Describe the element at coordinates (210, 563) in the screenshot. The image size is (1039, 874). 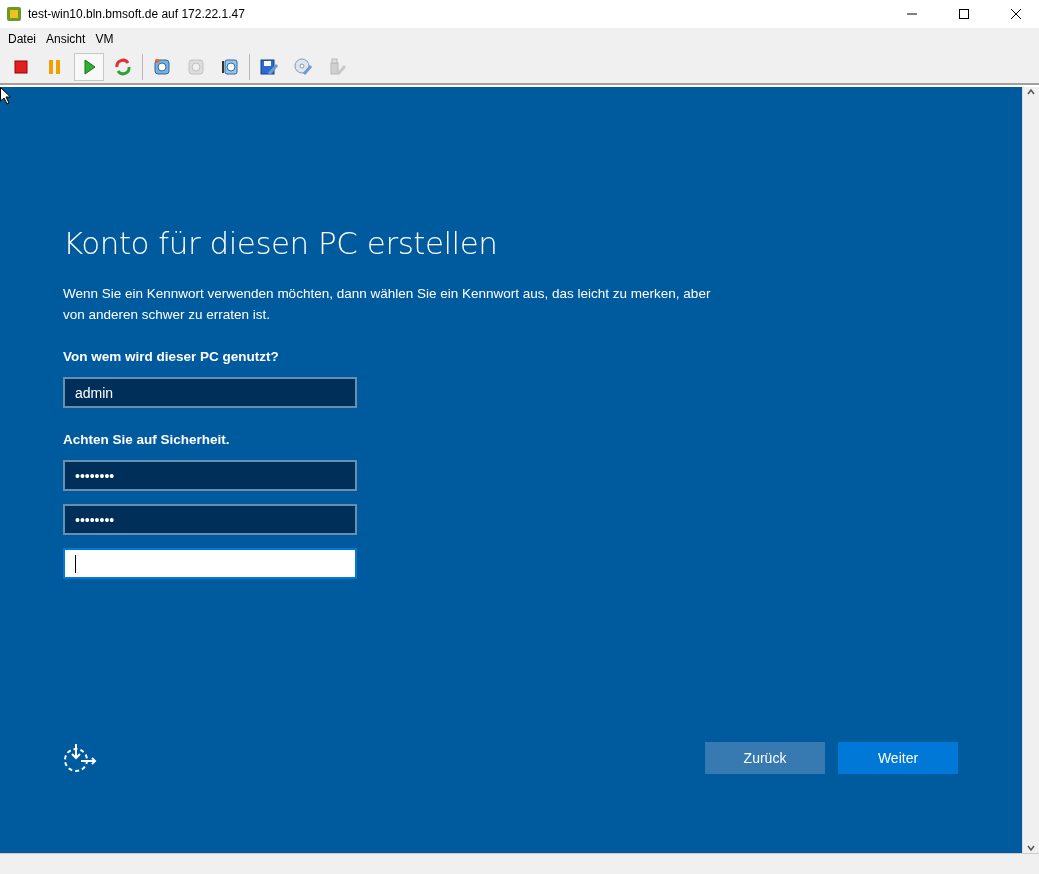
I see `input-field` at that location.